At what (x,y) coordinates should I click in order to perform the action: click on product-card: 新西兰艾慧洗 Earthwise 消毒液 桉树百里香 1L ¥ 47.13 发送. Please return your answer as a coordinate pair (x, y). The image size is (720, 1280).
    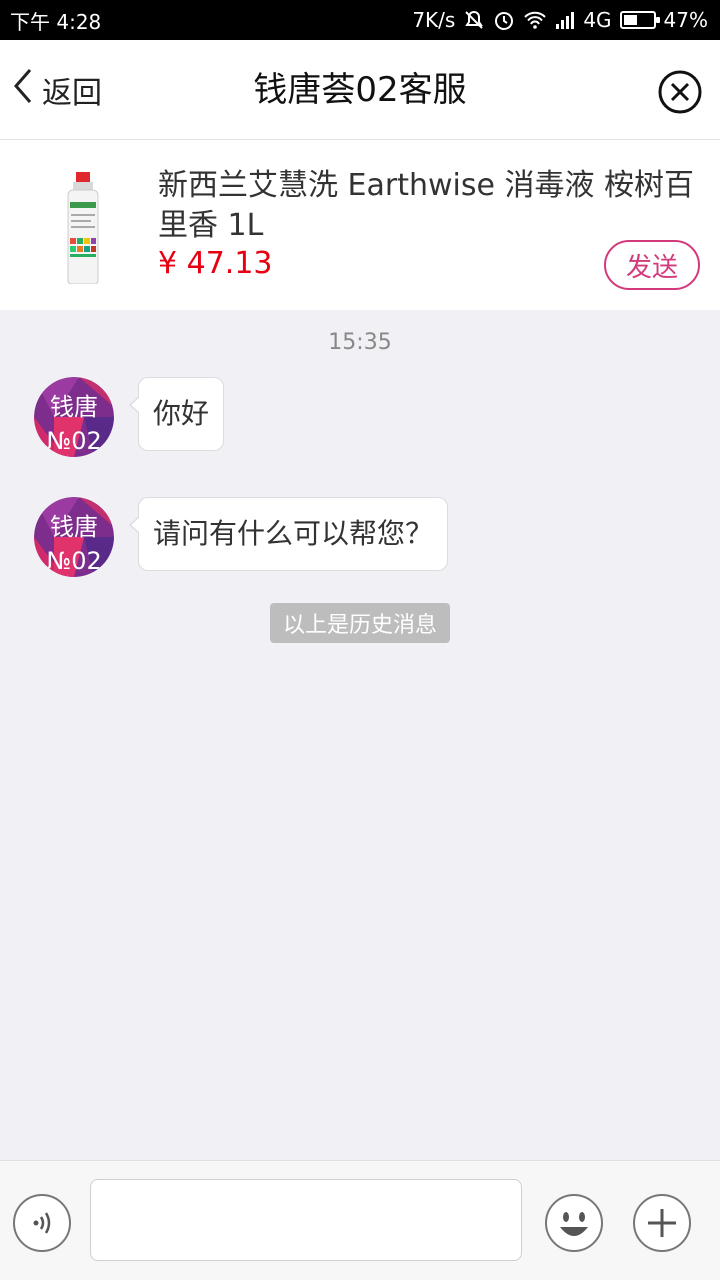
    Looking at the image, I should click on (360, 225).